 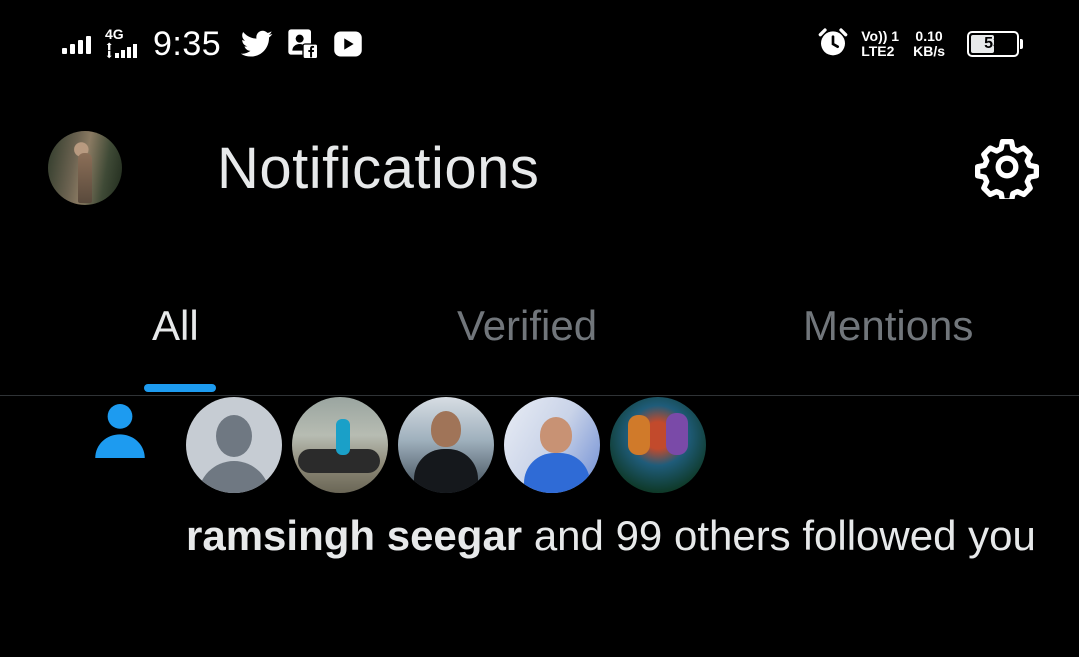 I want to click on speed-unit: KB/s, so click(x=929, y=51).